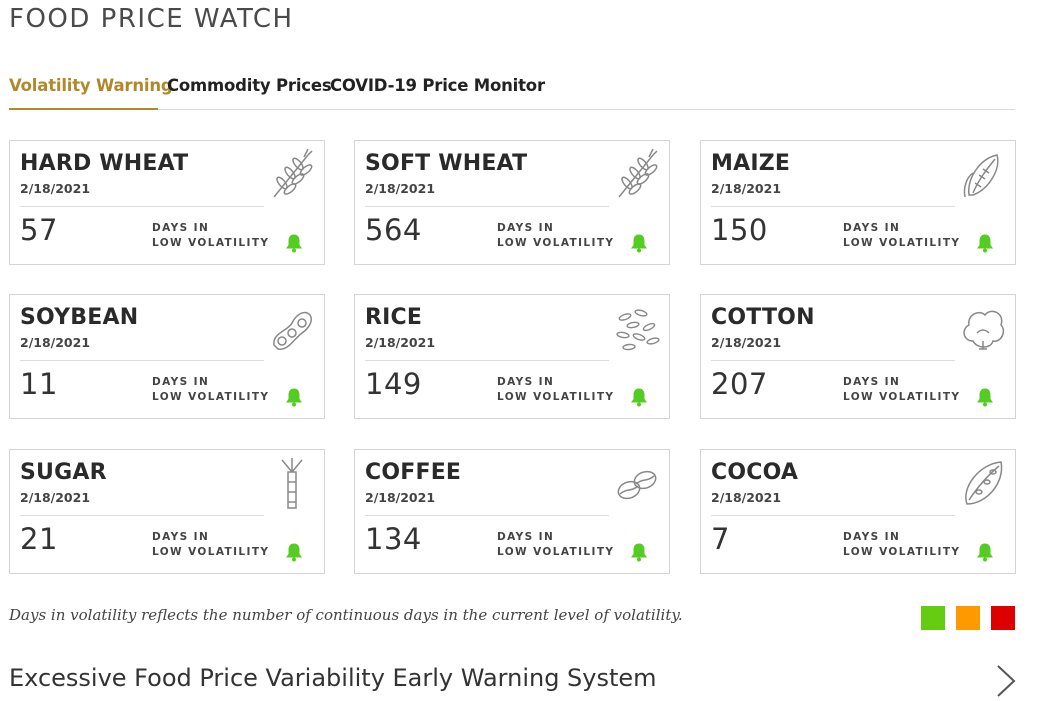 The image size is (1042, 701). What do you see at coordinates (413, 472) in the screenshot?
I see `commodity-name: COFFEE` at bounding box center [413, 472].